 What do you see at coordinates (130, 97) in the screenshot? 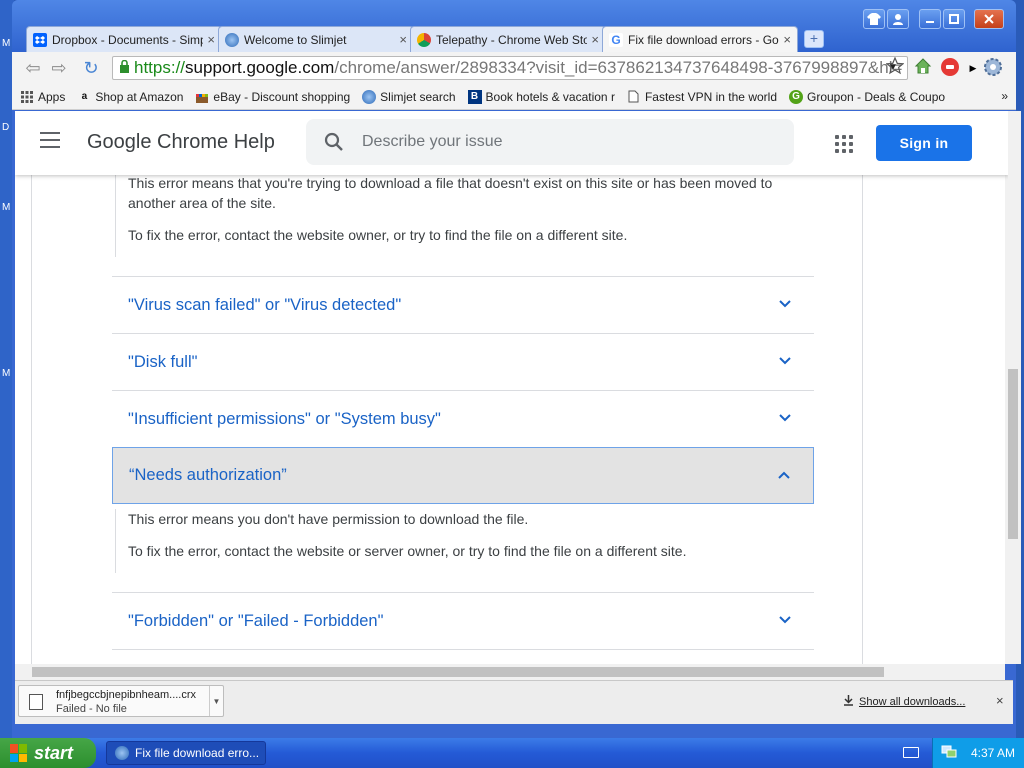
I see `bookmark-amazon: a Shop at Amazon` at bounding box center [130, 97].